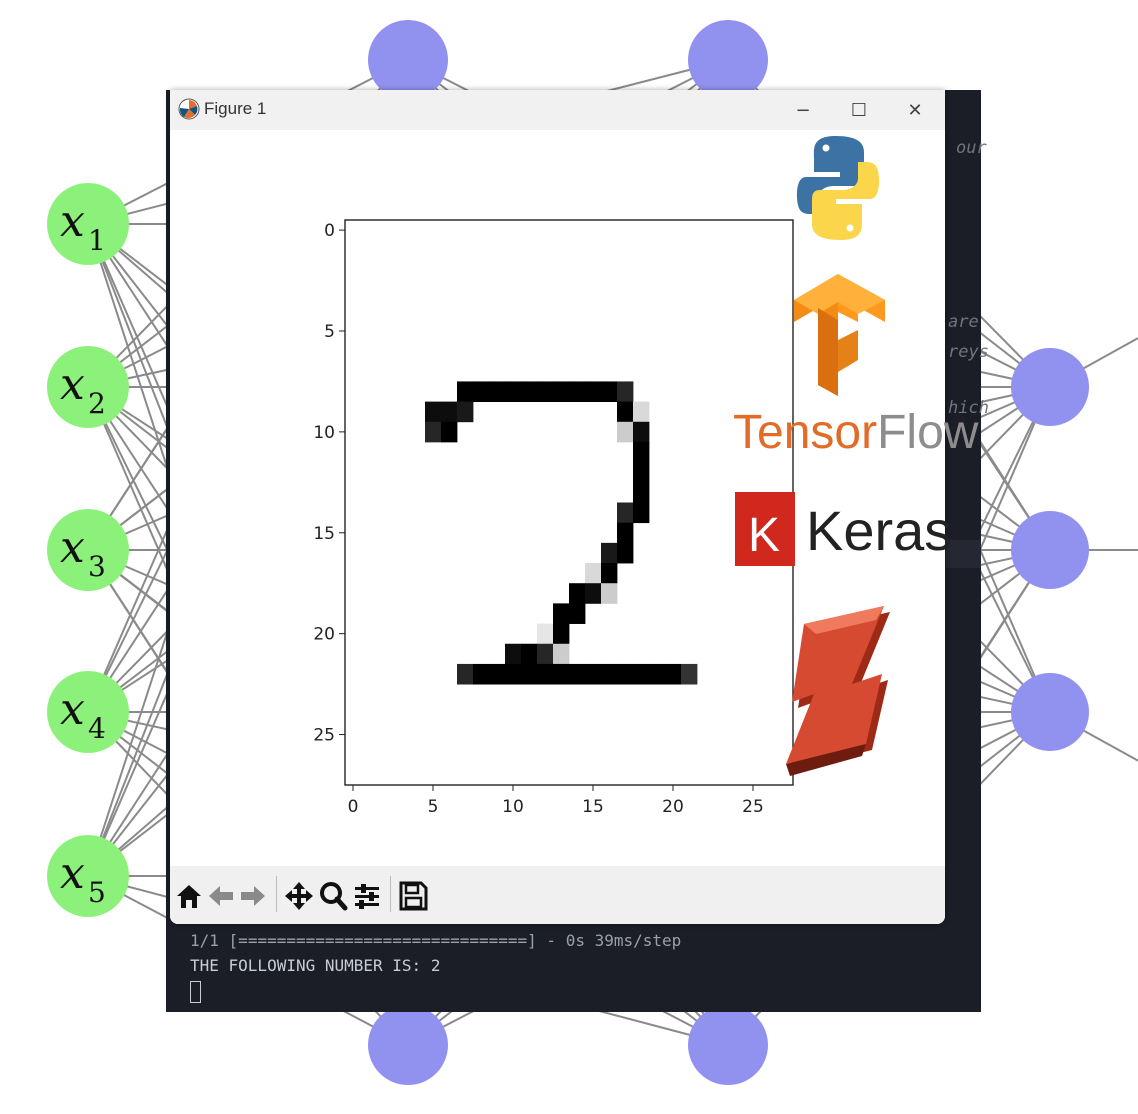 The width and height of the screenshot is (1138, 1114). I want to click on x-axis-ticks: 0 5 10 15 20 25, so click(556, 801).